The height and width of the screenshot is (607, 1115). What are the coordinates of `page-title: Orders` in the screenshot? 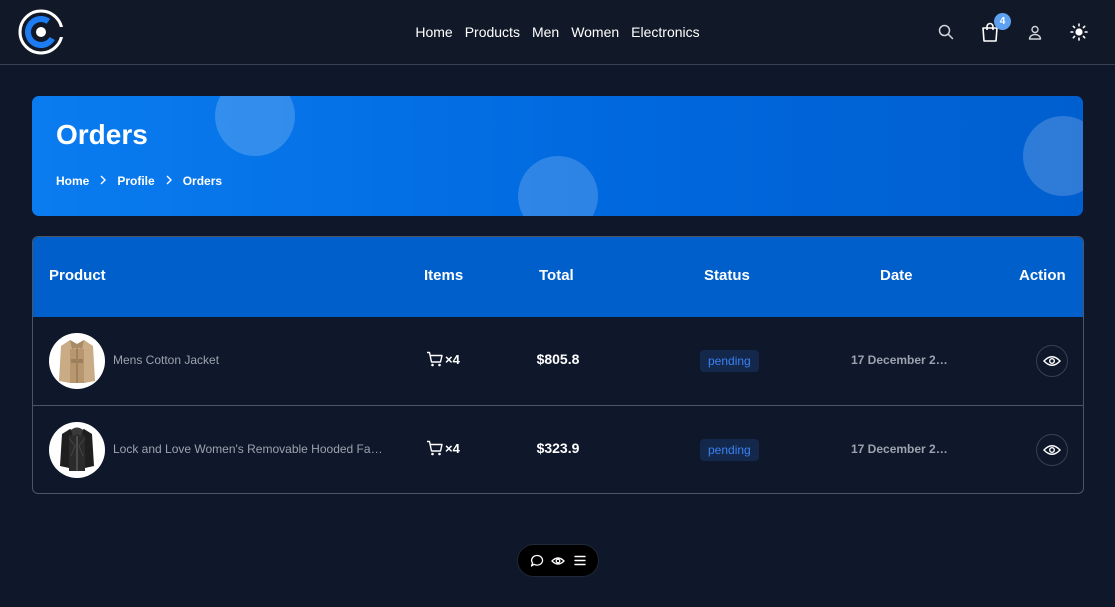 It's located at (102, 134).